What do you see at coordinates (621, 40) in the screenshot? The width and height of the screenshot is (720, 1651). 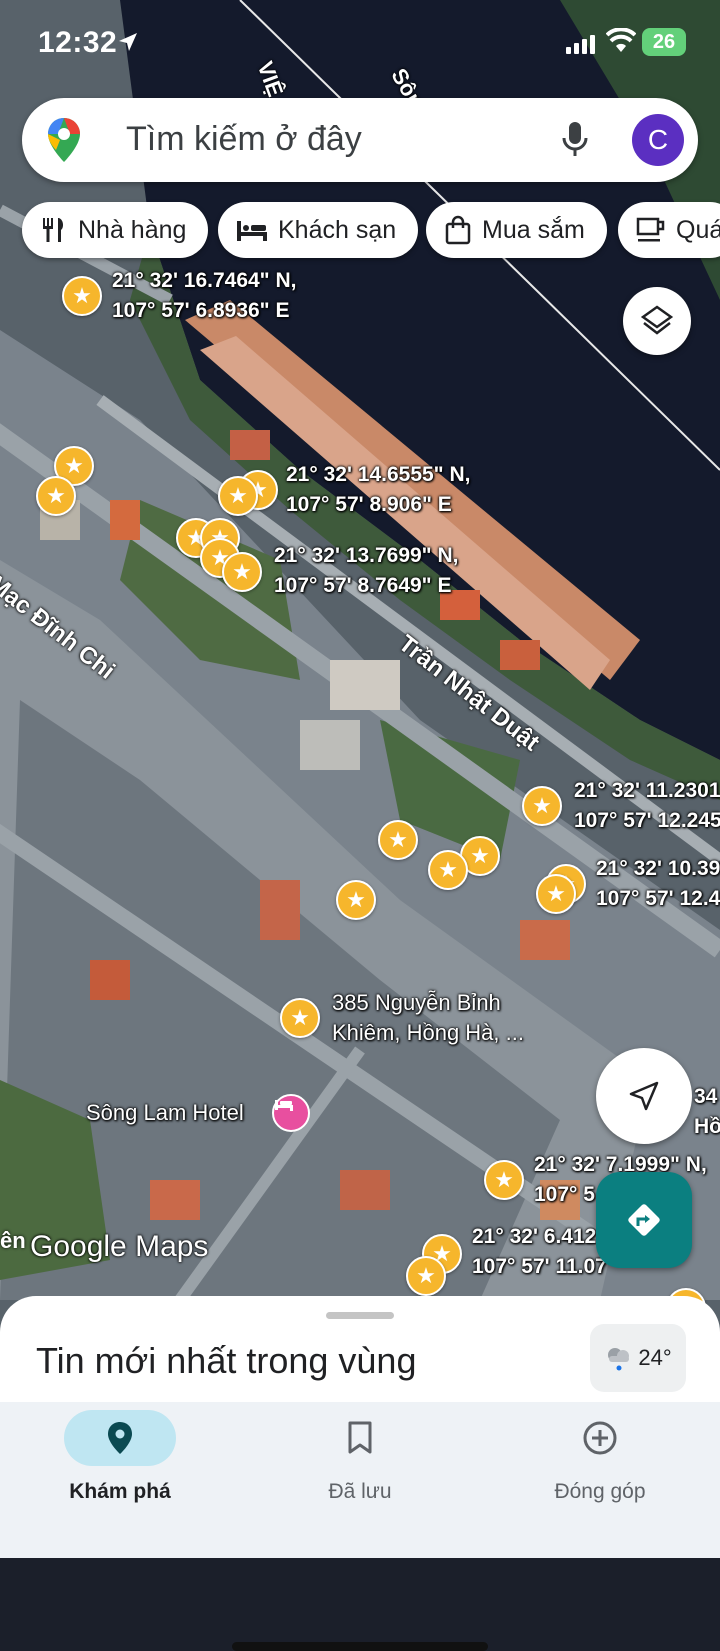 I see `wifi-icon` at bounding box center [621, 40].